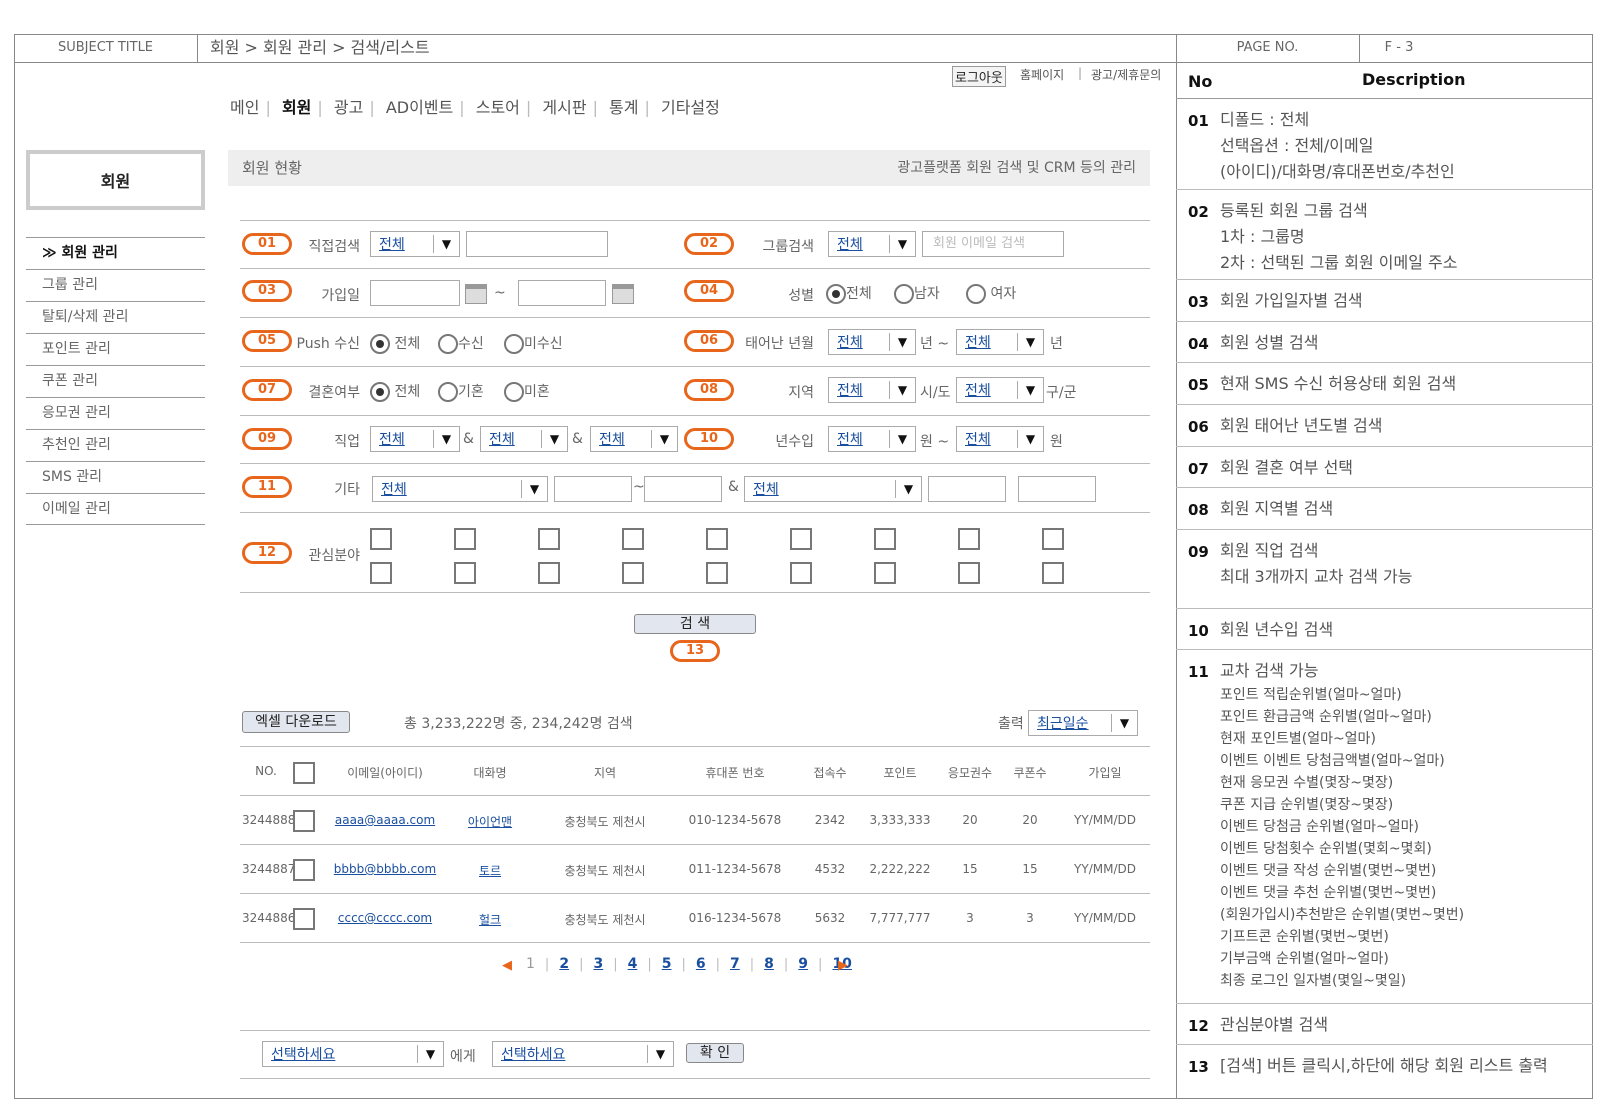 This screenshot has width=1600, height=1108. What do you see at coordinates (537, 244) in the screenshot?
I see `direct-search-input` at bounding box center [537, 244].